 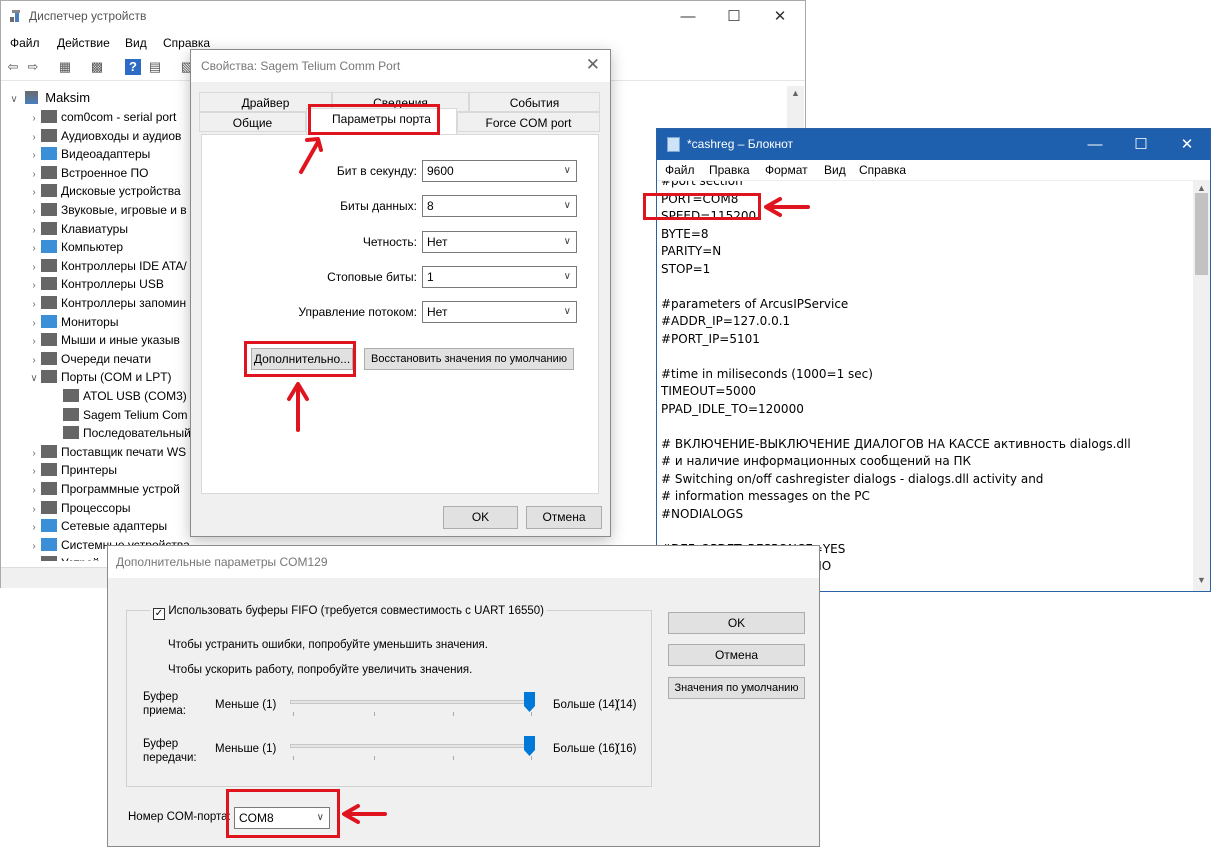 I want to click on arrow-to-com-select, so click(x=364, y=814).